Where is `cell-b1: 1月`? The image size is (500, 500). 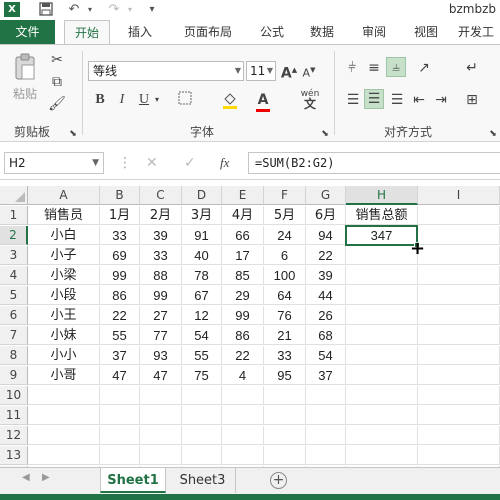
cell-b1: 1月 is located at coordinates (120, 215).